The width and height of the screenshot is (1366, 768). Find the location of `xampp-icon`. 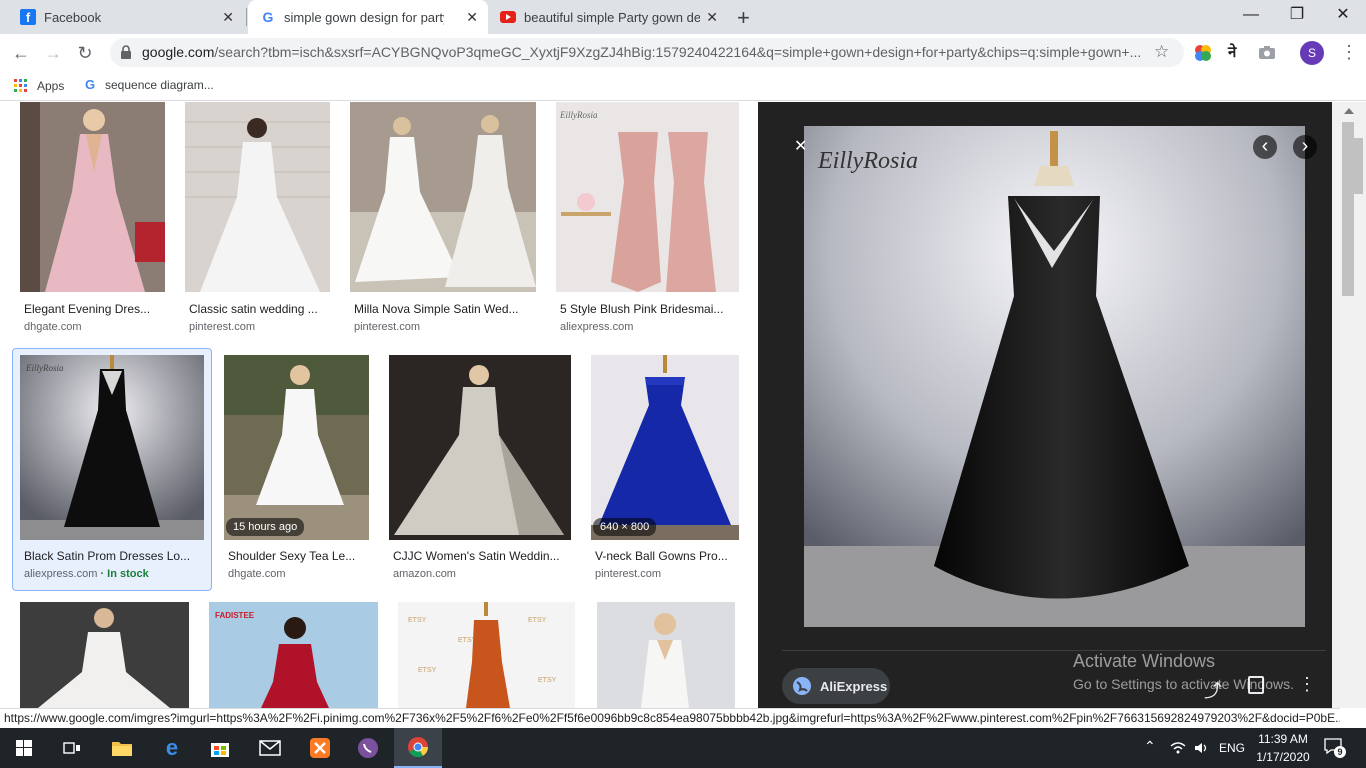

xampp-icon is located at coordinates (320, 748).